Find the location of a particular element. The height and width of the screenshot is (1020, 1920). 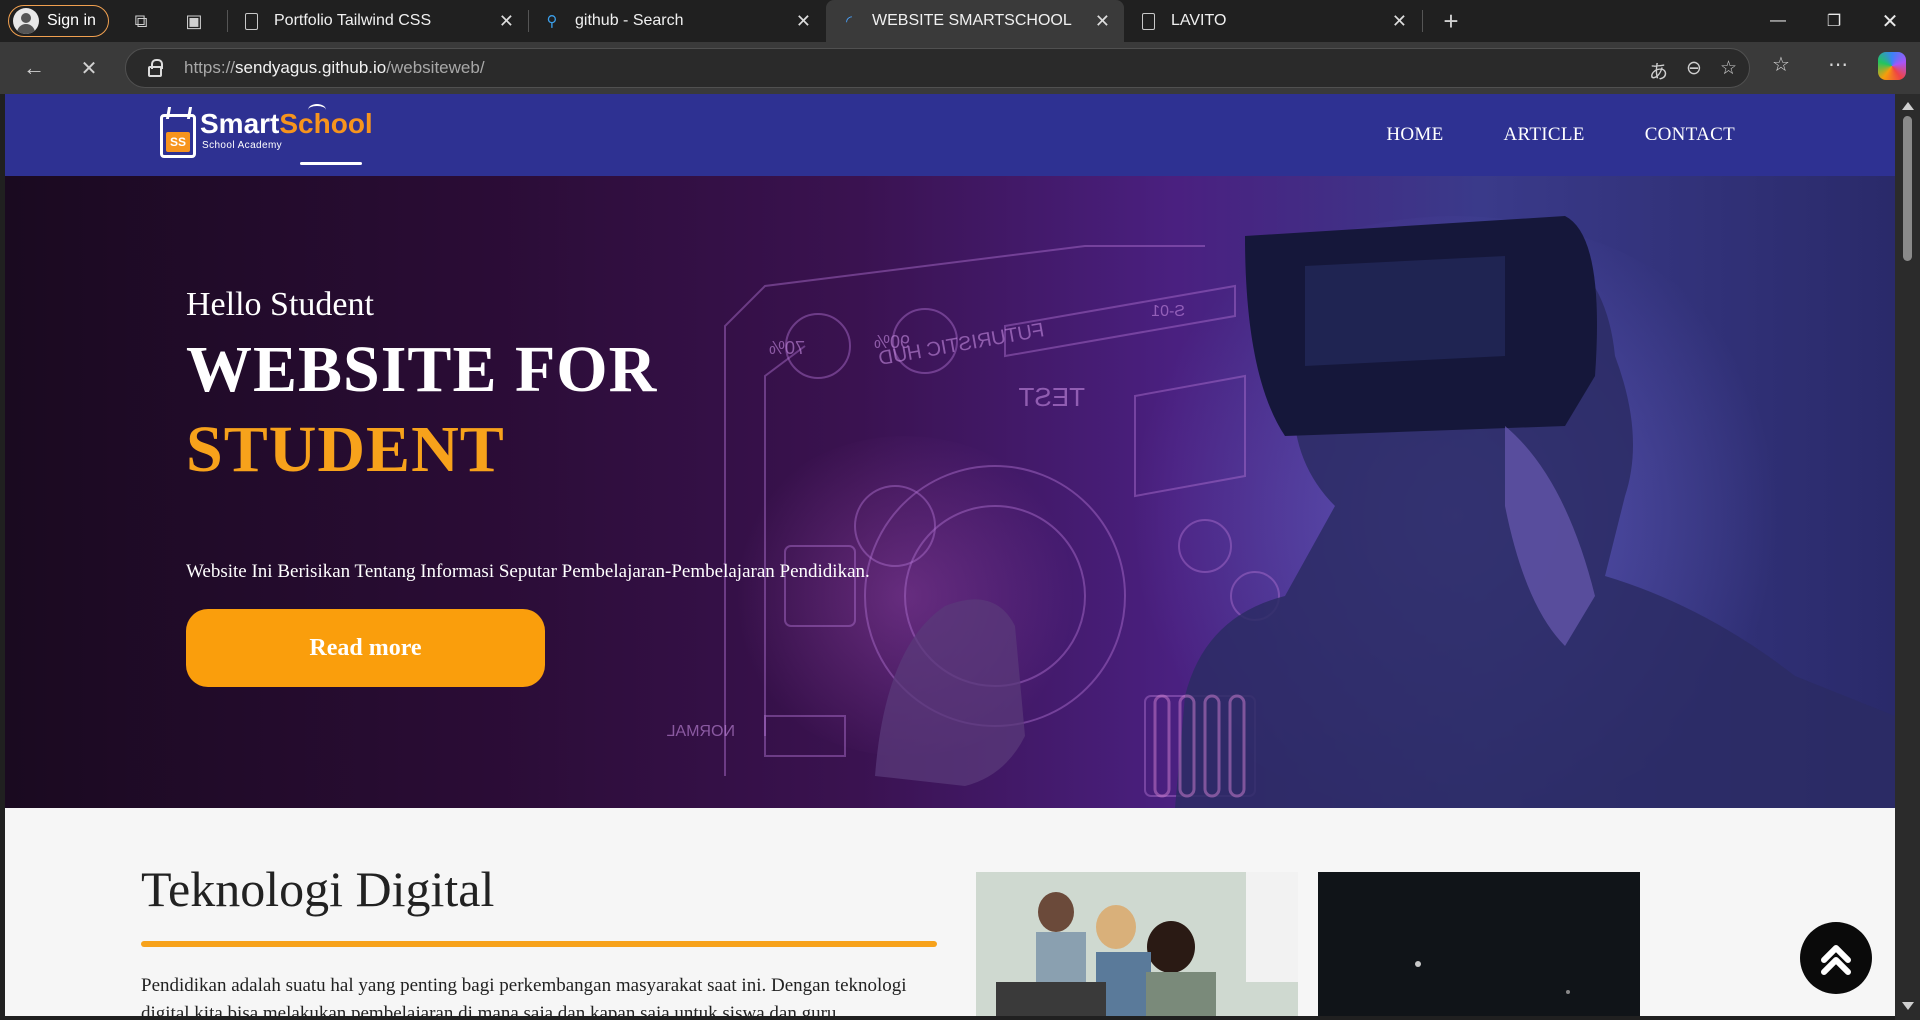

tab-title: github - Search is located at coordinates (629, 20).